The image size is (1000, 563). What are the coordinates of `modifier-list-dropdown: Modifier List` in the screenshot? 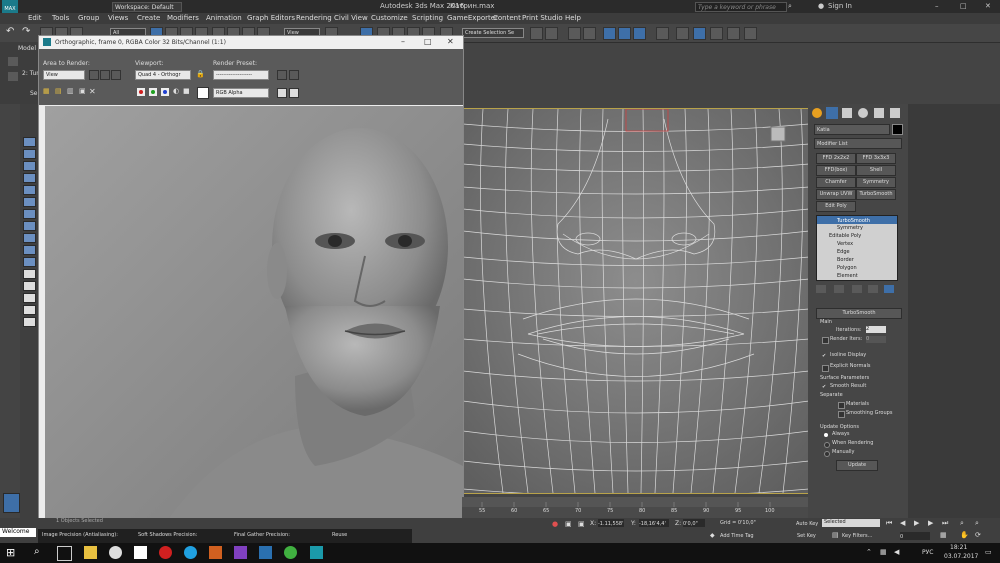 It's located at (858, 143).